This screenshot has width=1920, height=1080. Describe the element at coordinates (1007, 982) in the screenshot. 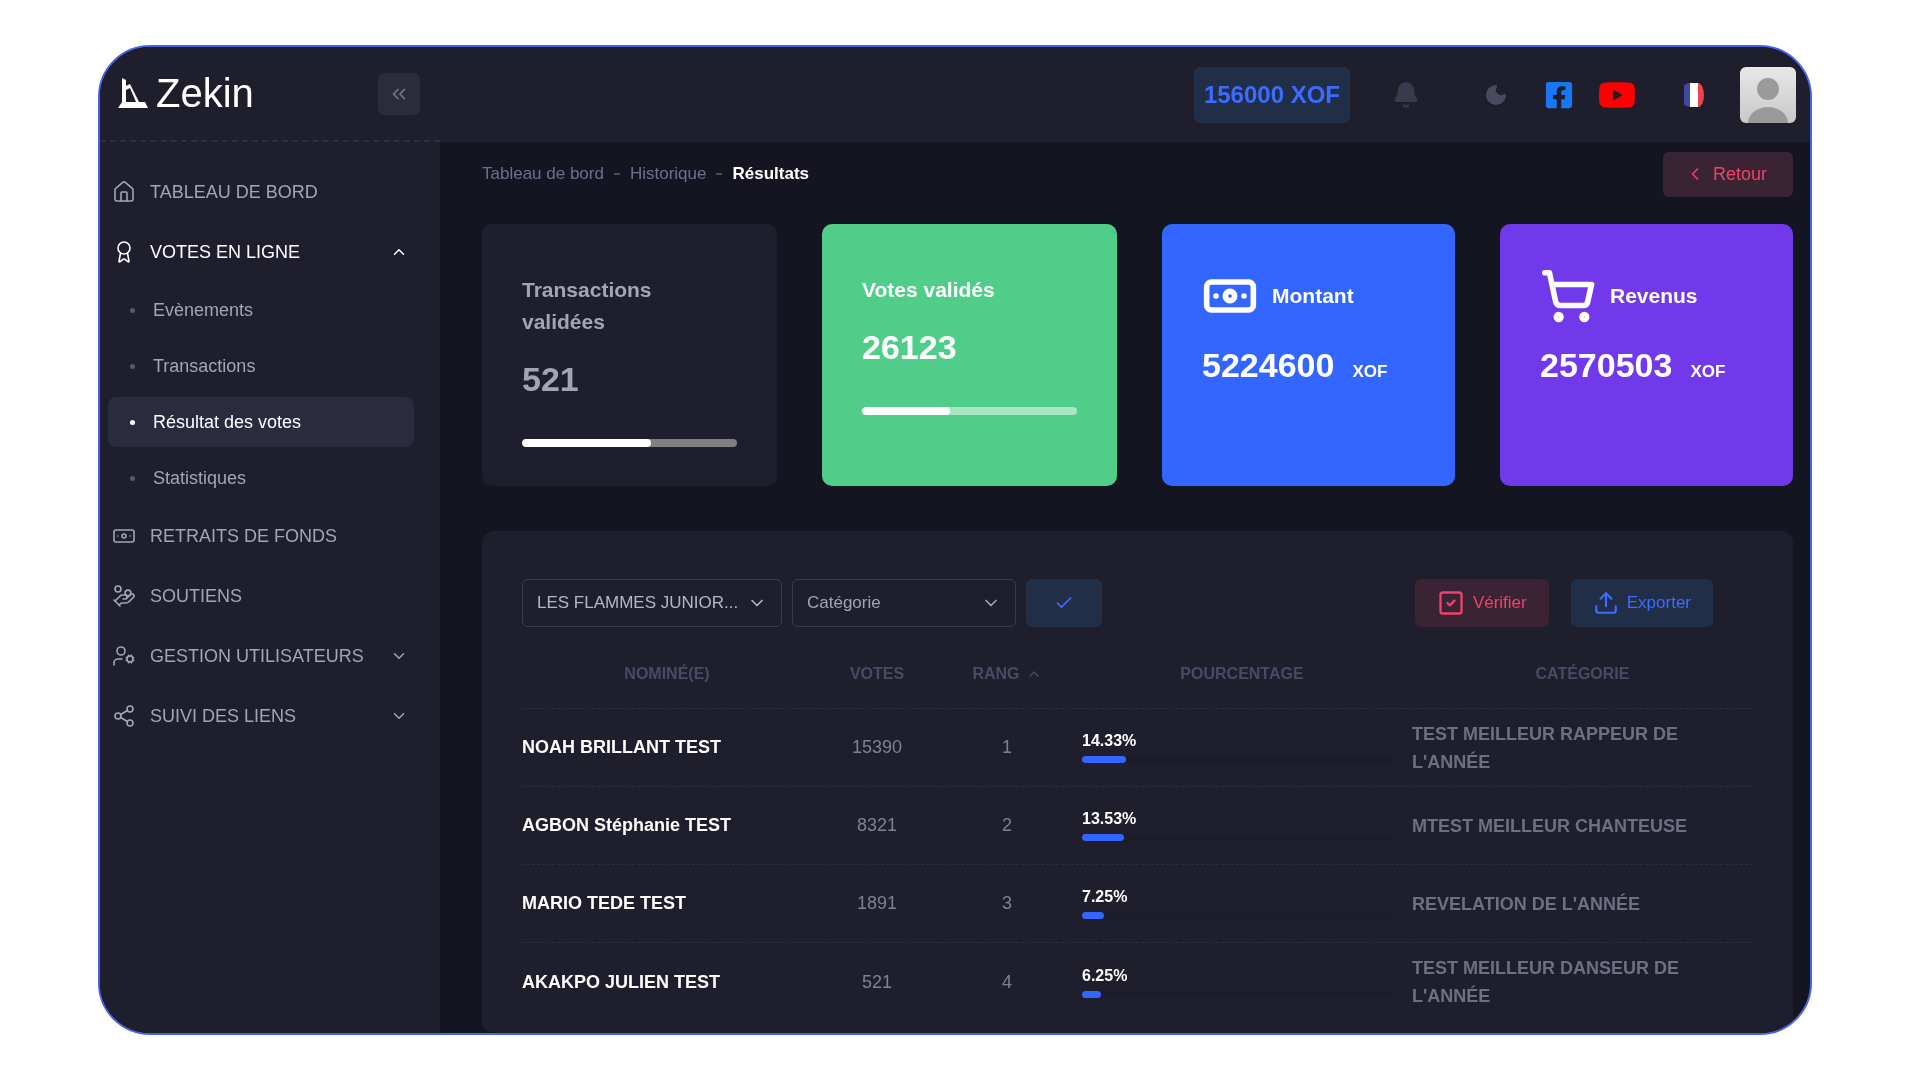

I see `rank-cell-text: 4` at that location.